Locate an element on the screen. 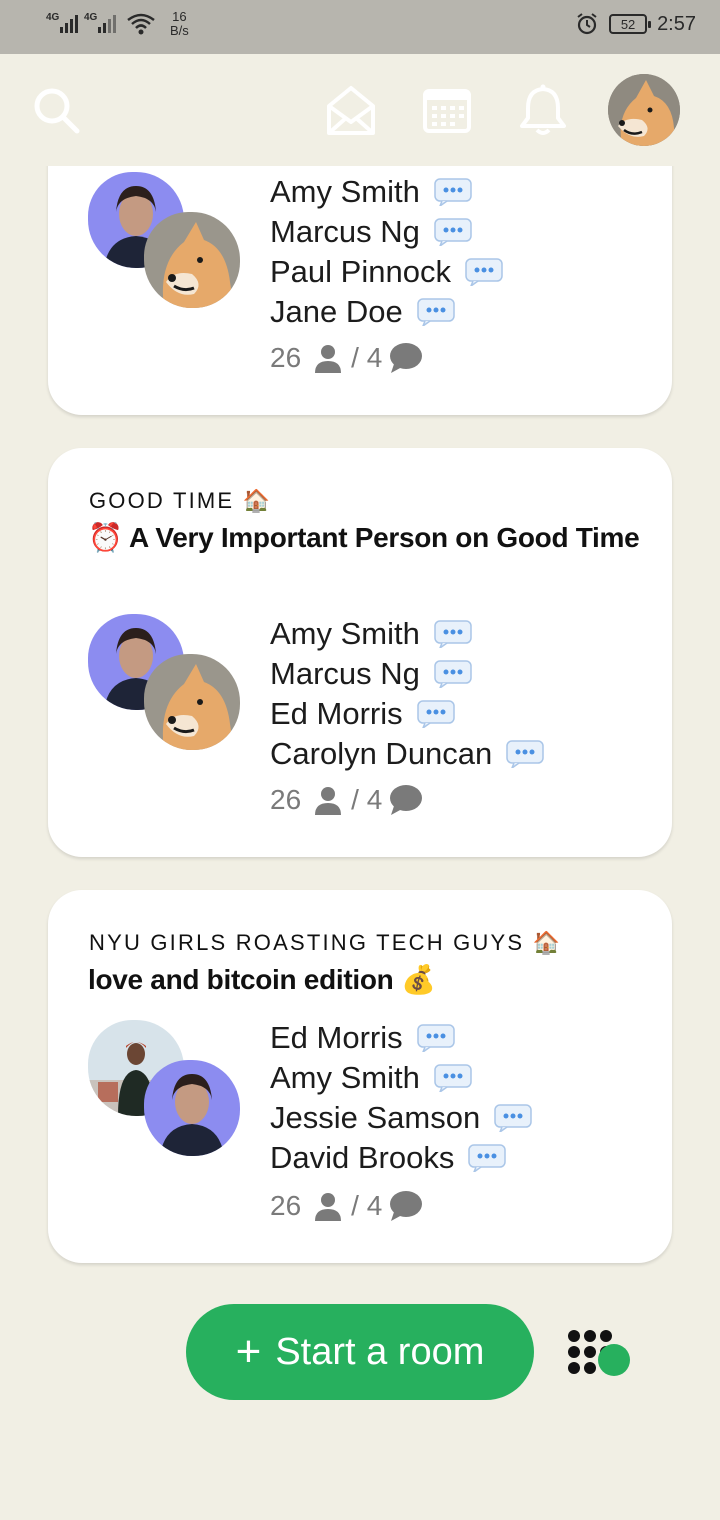  speaker-name: David Brooks is located at coordinates (401, 1158).